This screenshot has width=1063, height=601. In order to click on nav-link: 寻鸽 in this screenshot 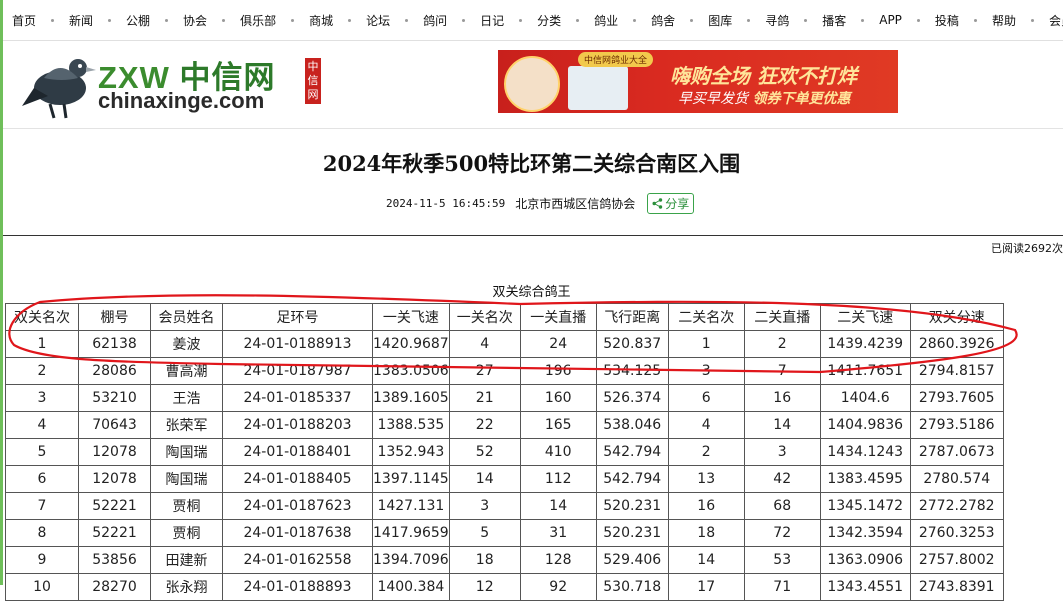, I will do `click(777, 20)`.